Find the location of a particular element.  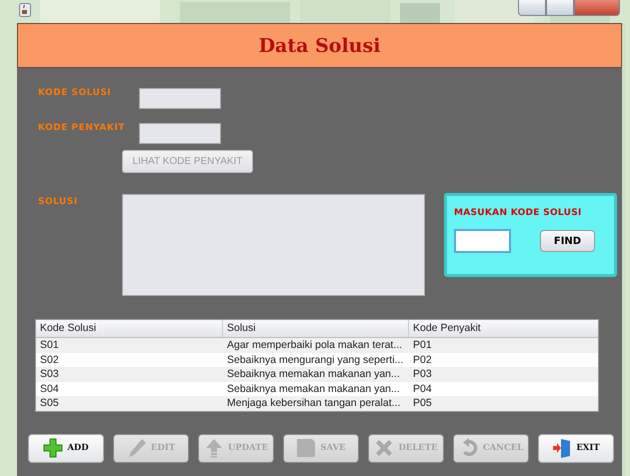

pencil-icon is located at coordinates (136, 448).